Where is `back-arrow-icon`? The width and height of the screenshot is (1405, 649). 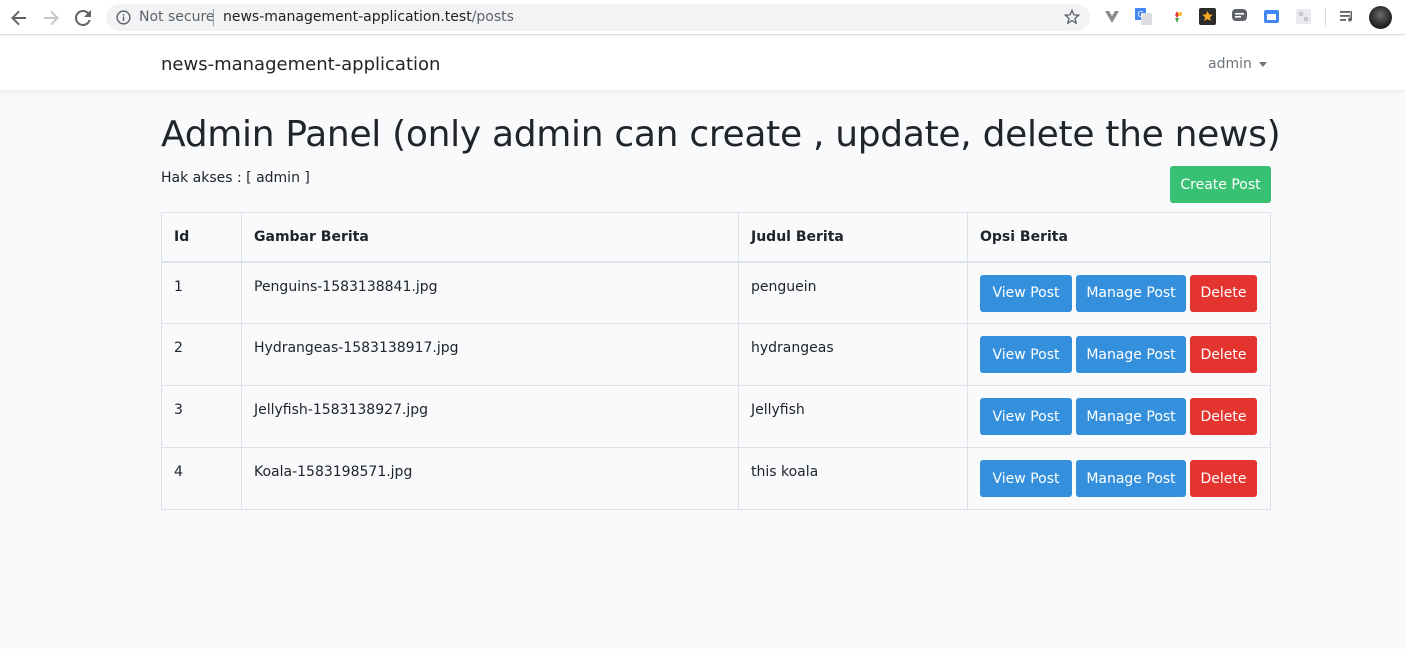
back-arrow-icon is located at coordinates (19, 18).